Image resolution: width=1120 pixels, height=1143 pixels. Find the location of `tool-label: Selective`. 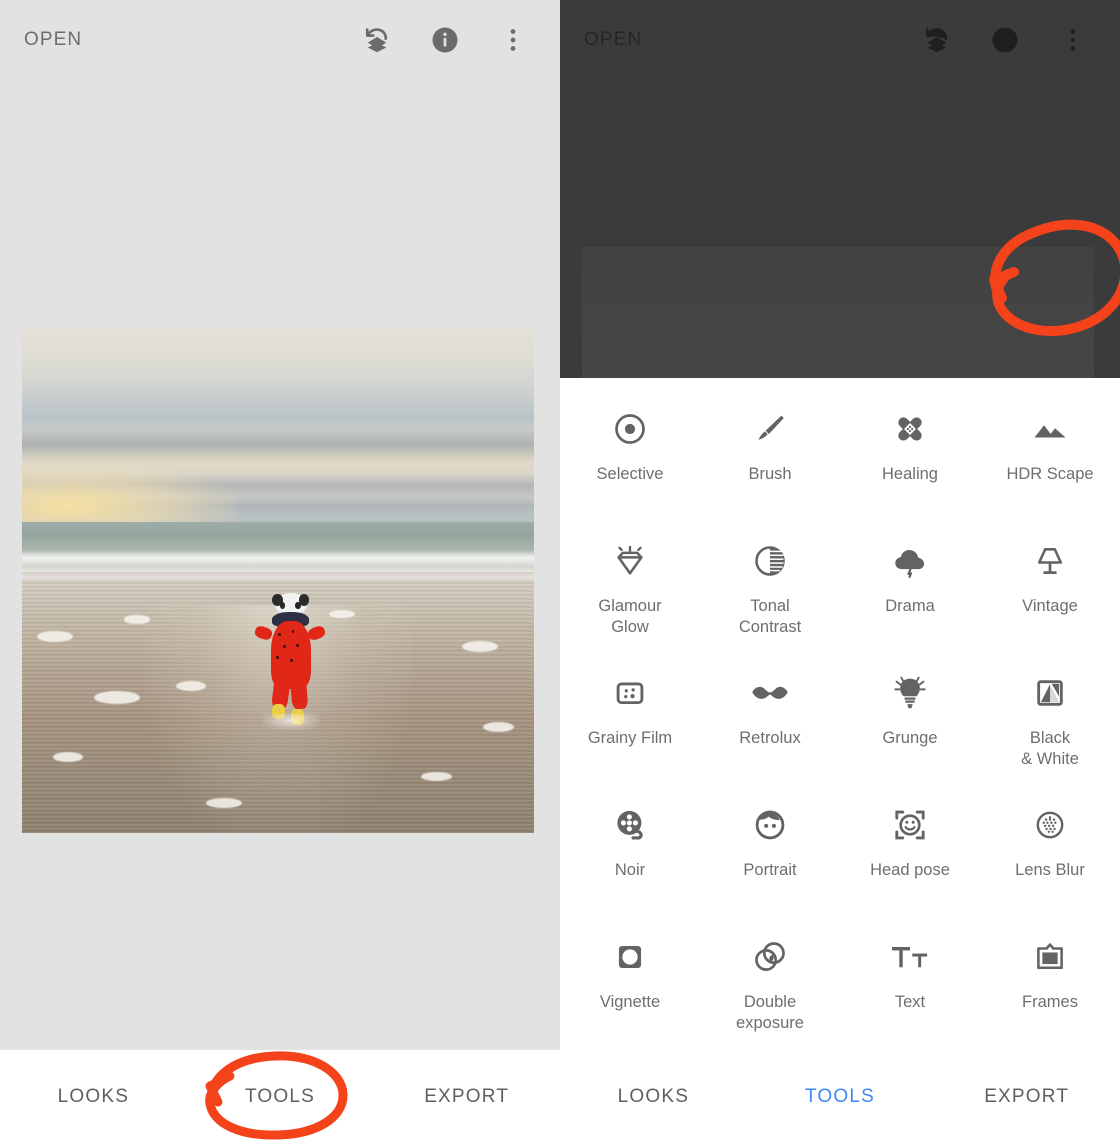

tool-label: Selective is located at coordinates (630, 474).